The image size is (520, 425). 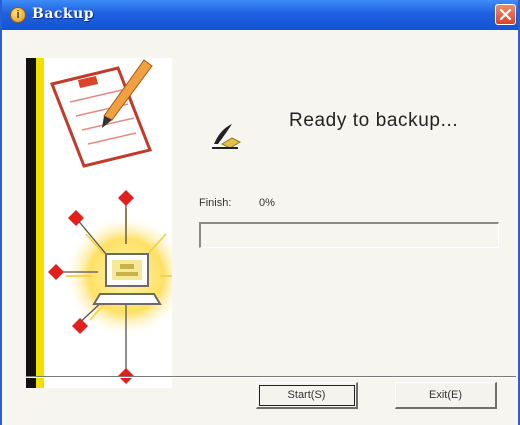 What do you see at coordinates (307, 395) in the screenshot?
I see `start-button: Start(S)` at bounding box center [307, 395].